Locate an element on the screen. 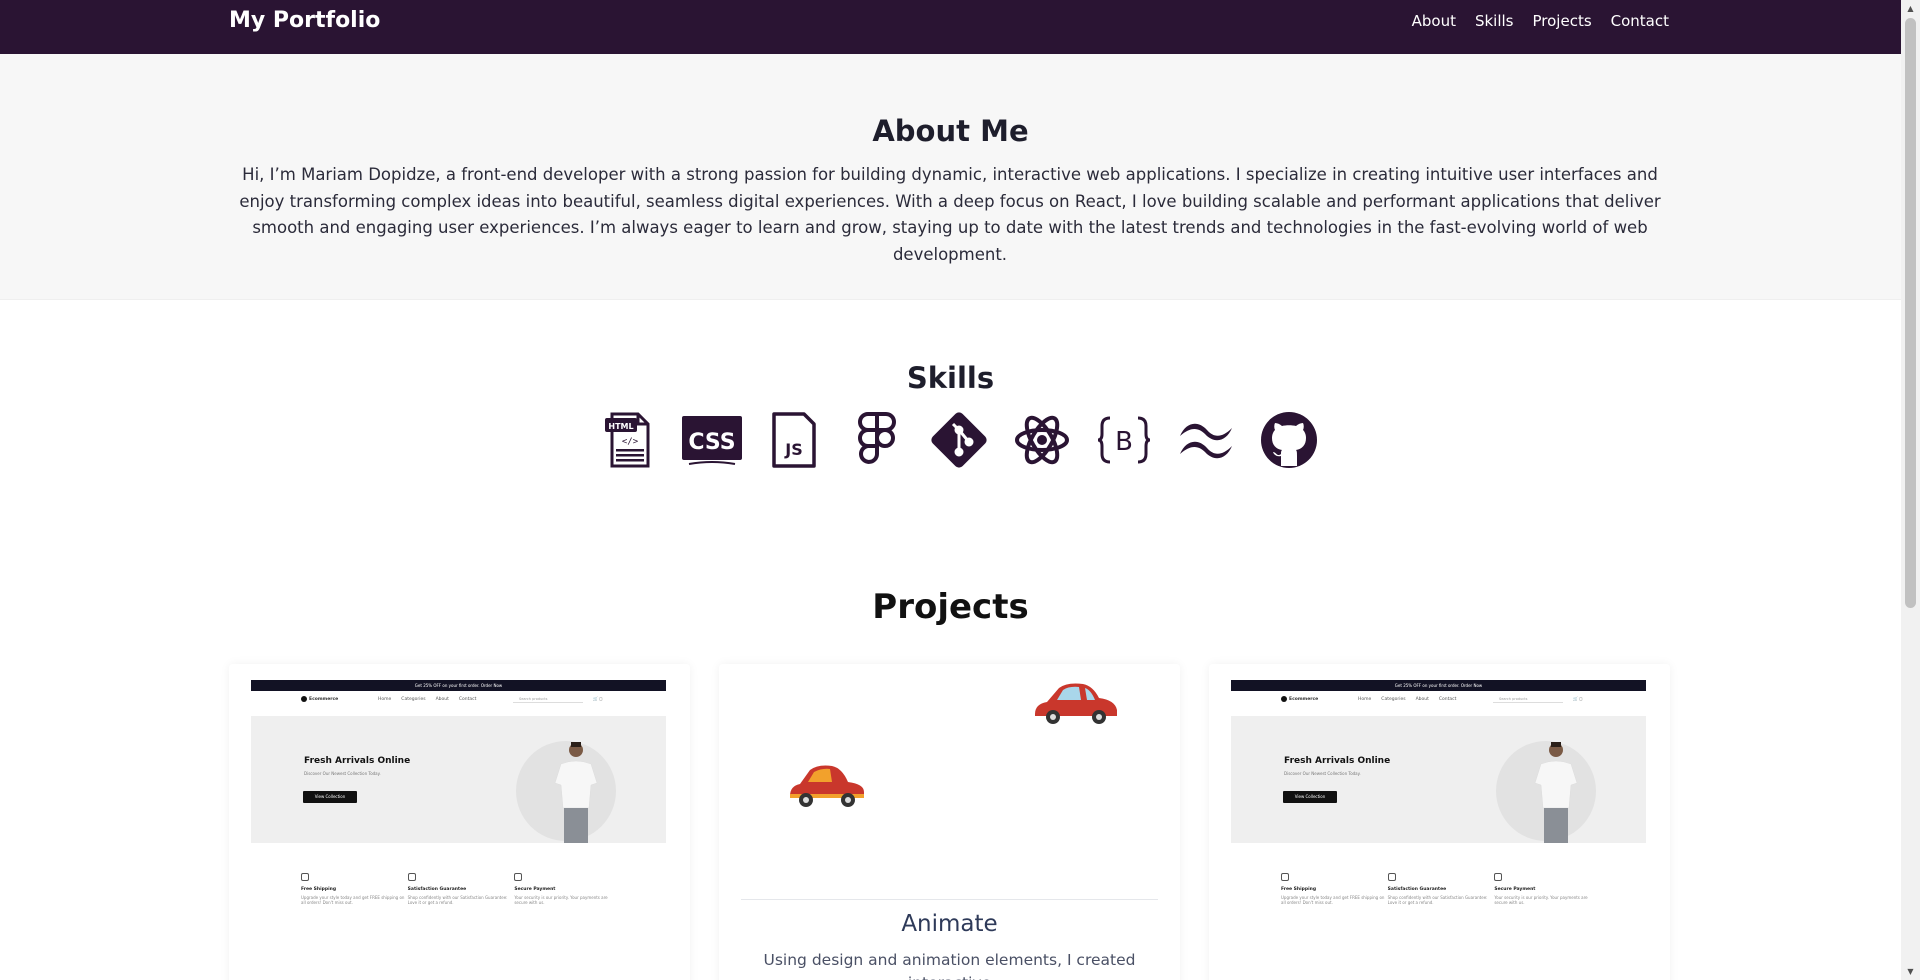 This screenshot has height=980, width=1920. javascript-icon: JS is located at coordinates (794, 440).